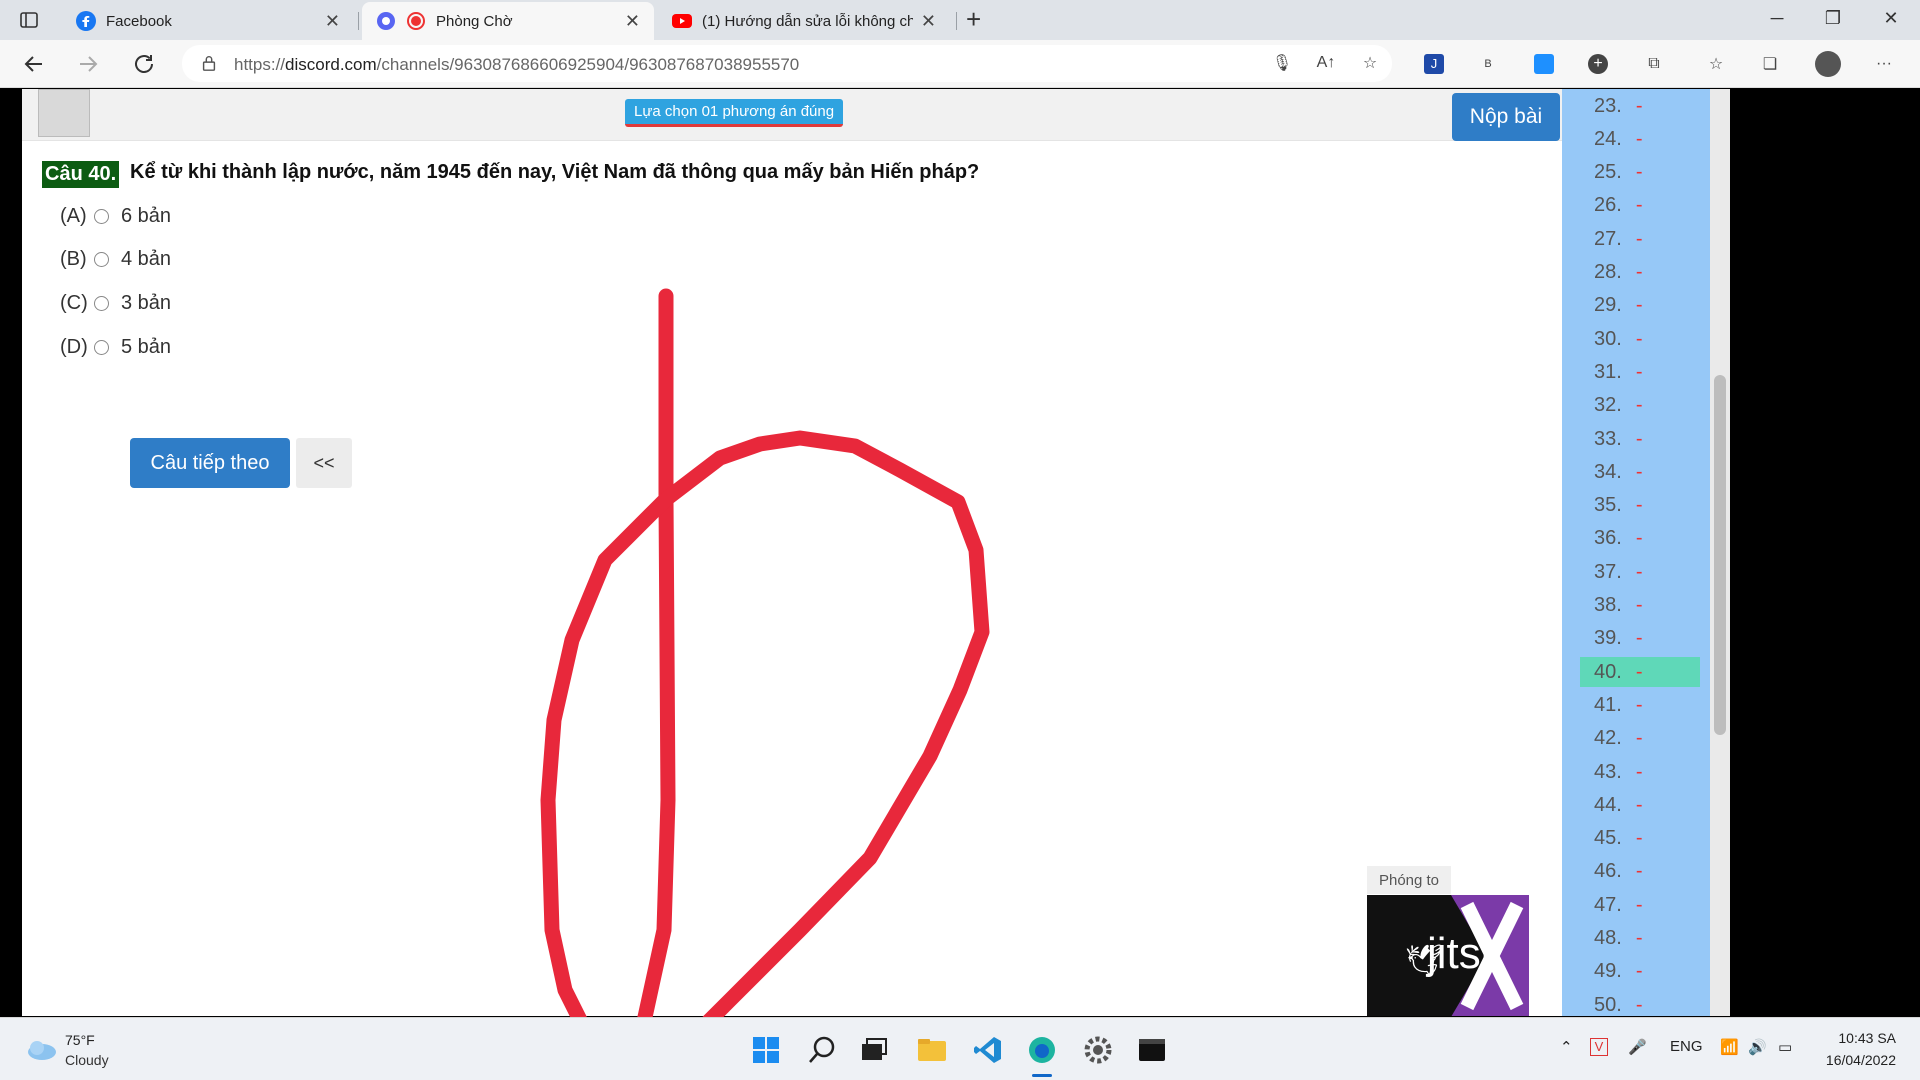  What do you see at coordinates (1640, 872) in the screenshot?
I see `question-list-item: 46. -` at bounding box center [1640, 872].